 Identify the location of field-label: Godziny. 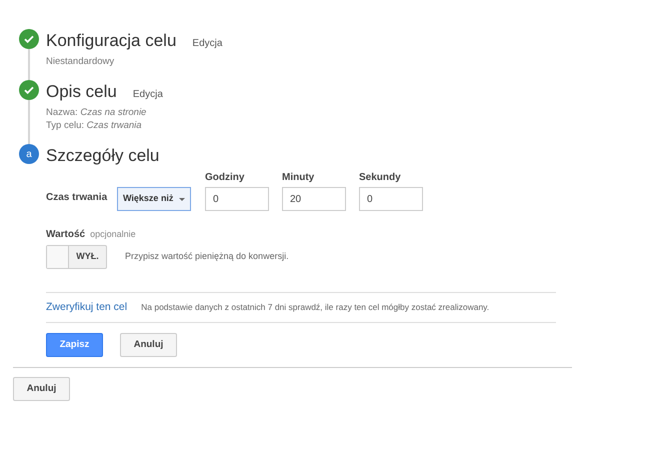
(225, 178).